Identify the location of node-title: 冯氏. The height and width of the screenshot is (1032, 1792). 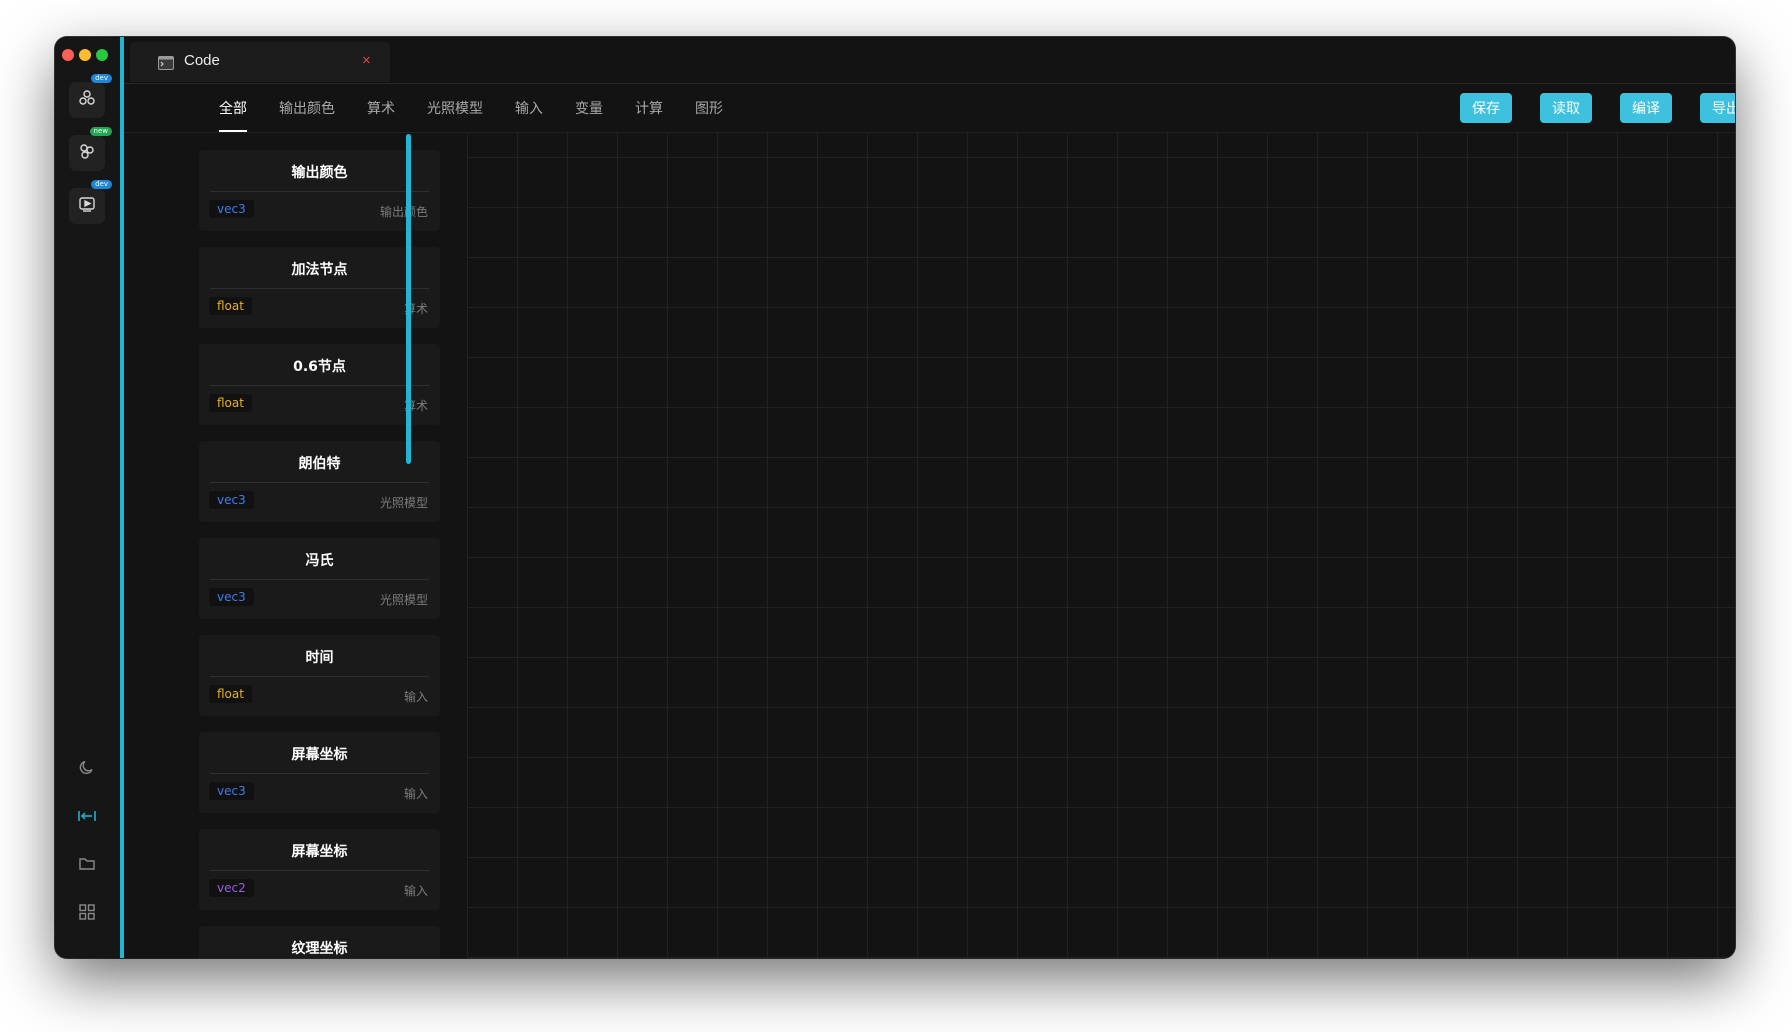
(319, 561).